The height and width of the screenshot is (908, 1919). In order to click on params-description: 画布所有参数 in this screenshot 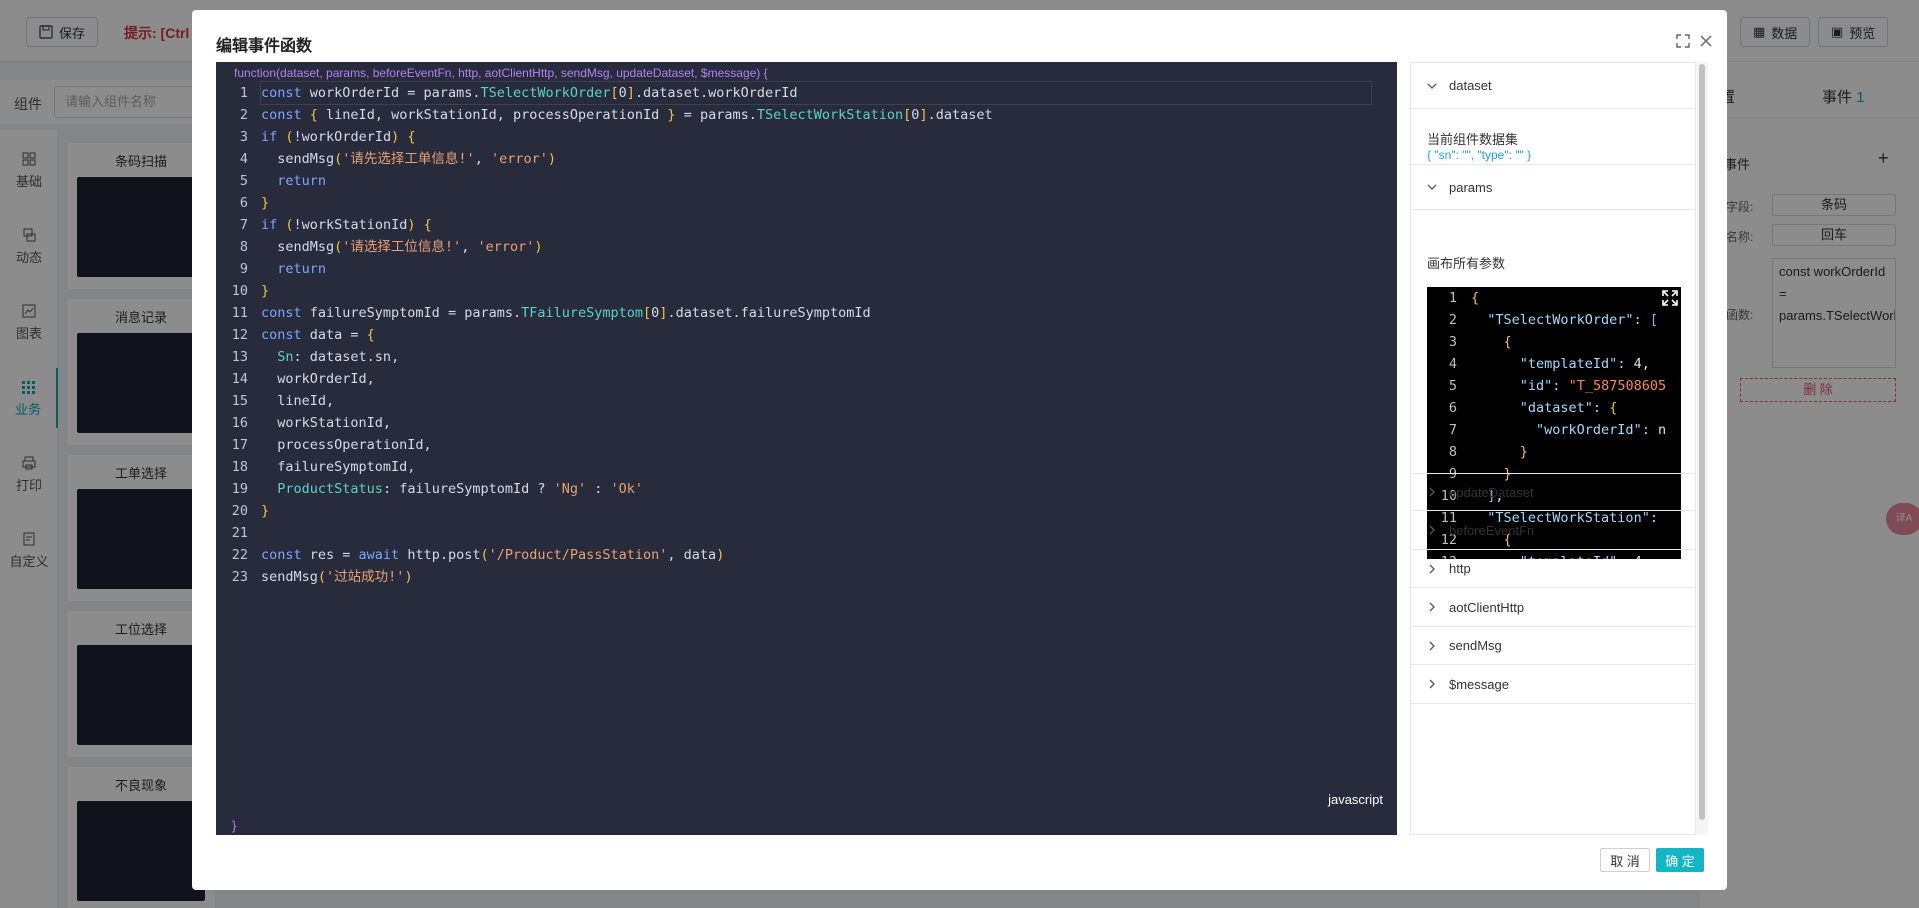, I will do `click(1466, 263)`.